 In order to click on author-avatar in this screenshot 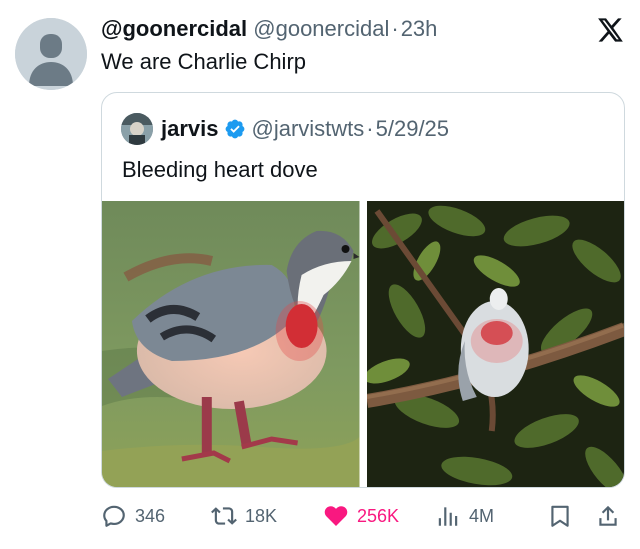, I will do `click(51, 54)`.